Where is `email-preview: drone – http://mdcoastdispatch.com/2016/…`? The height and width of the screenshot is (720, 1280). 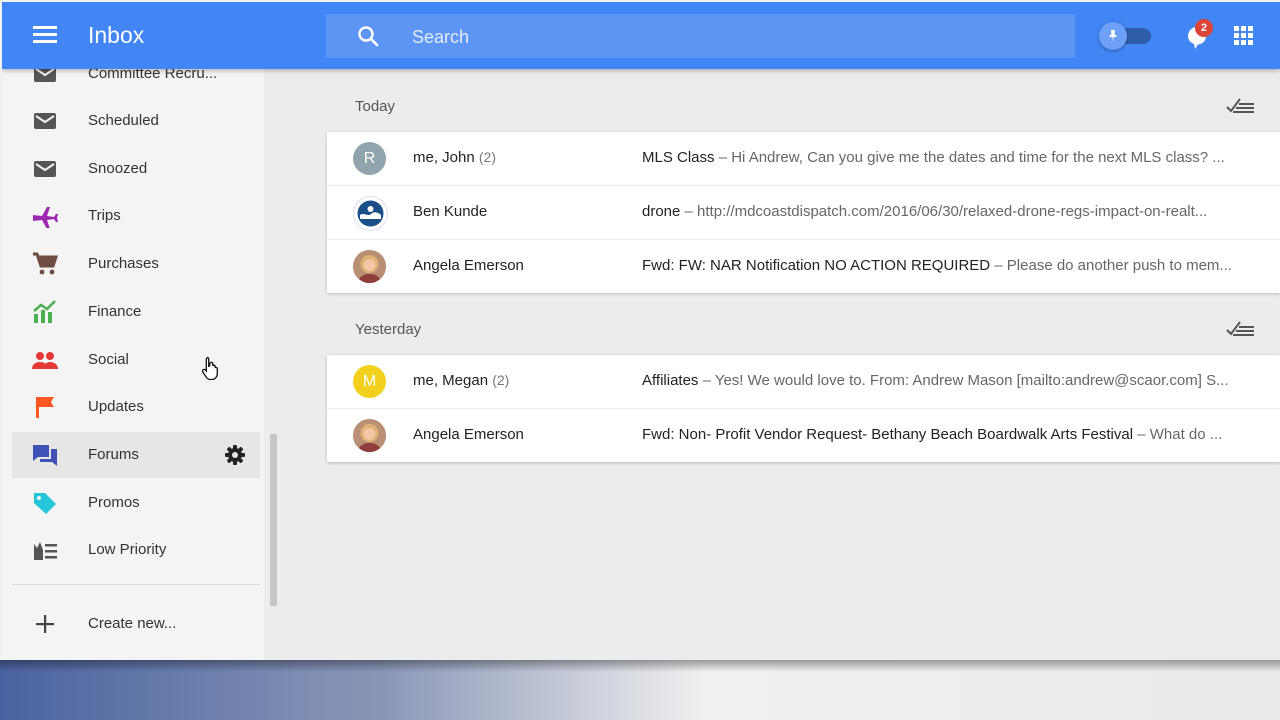 email-preview: drone – http://mdcoastdispatch.com/2016/… is located at coordinates (948, 211).